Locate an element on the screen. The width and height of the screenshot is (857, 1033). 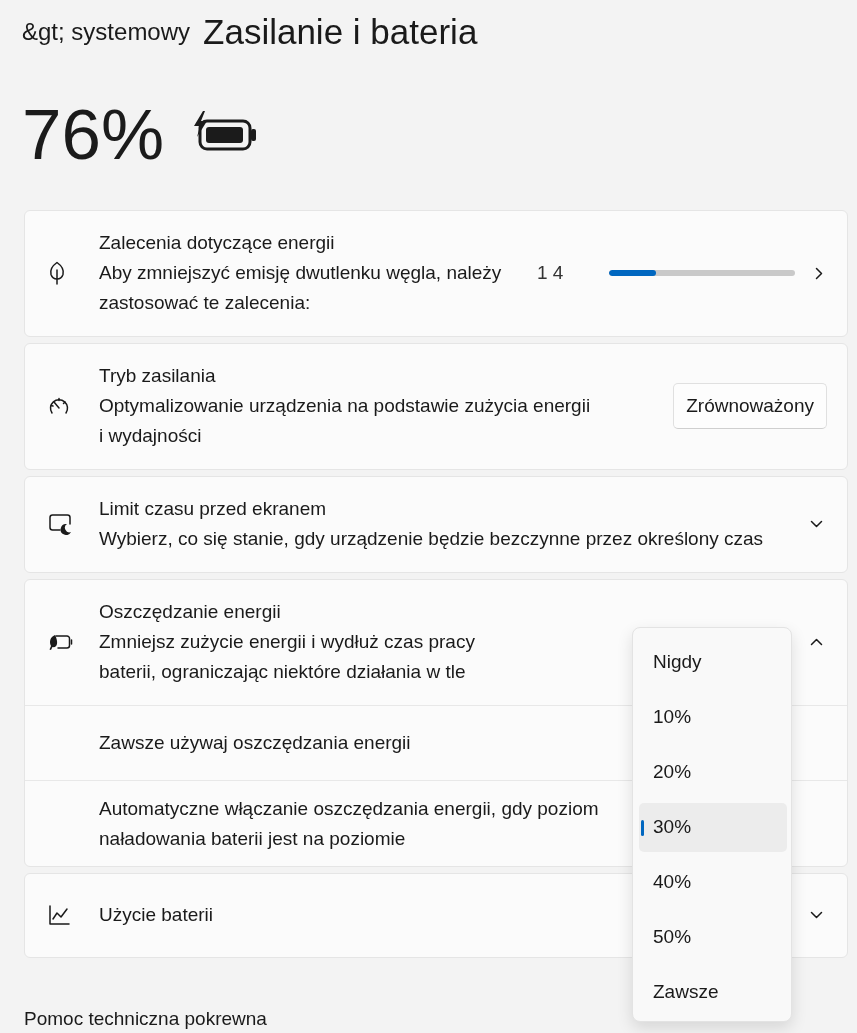
chevron-right-icon is located at coordinates (819, 273).